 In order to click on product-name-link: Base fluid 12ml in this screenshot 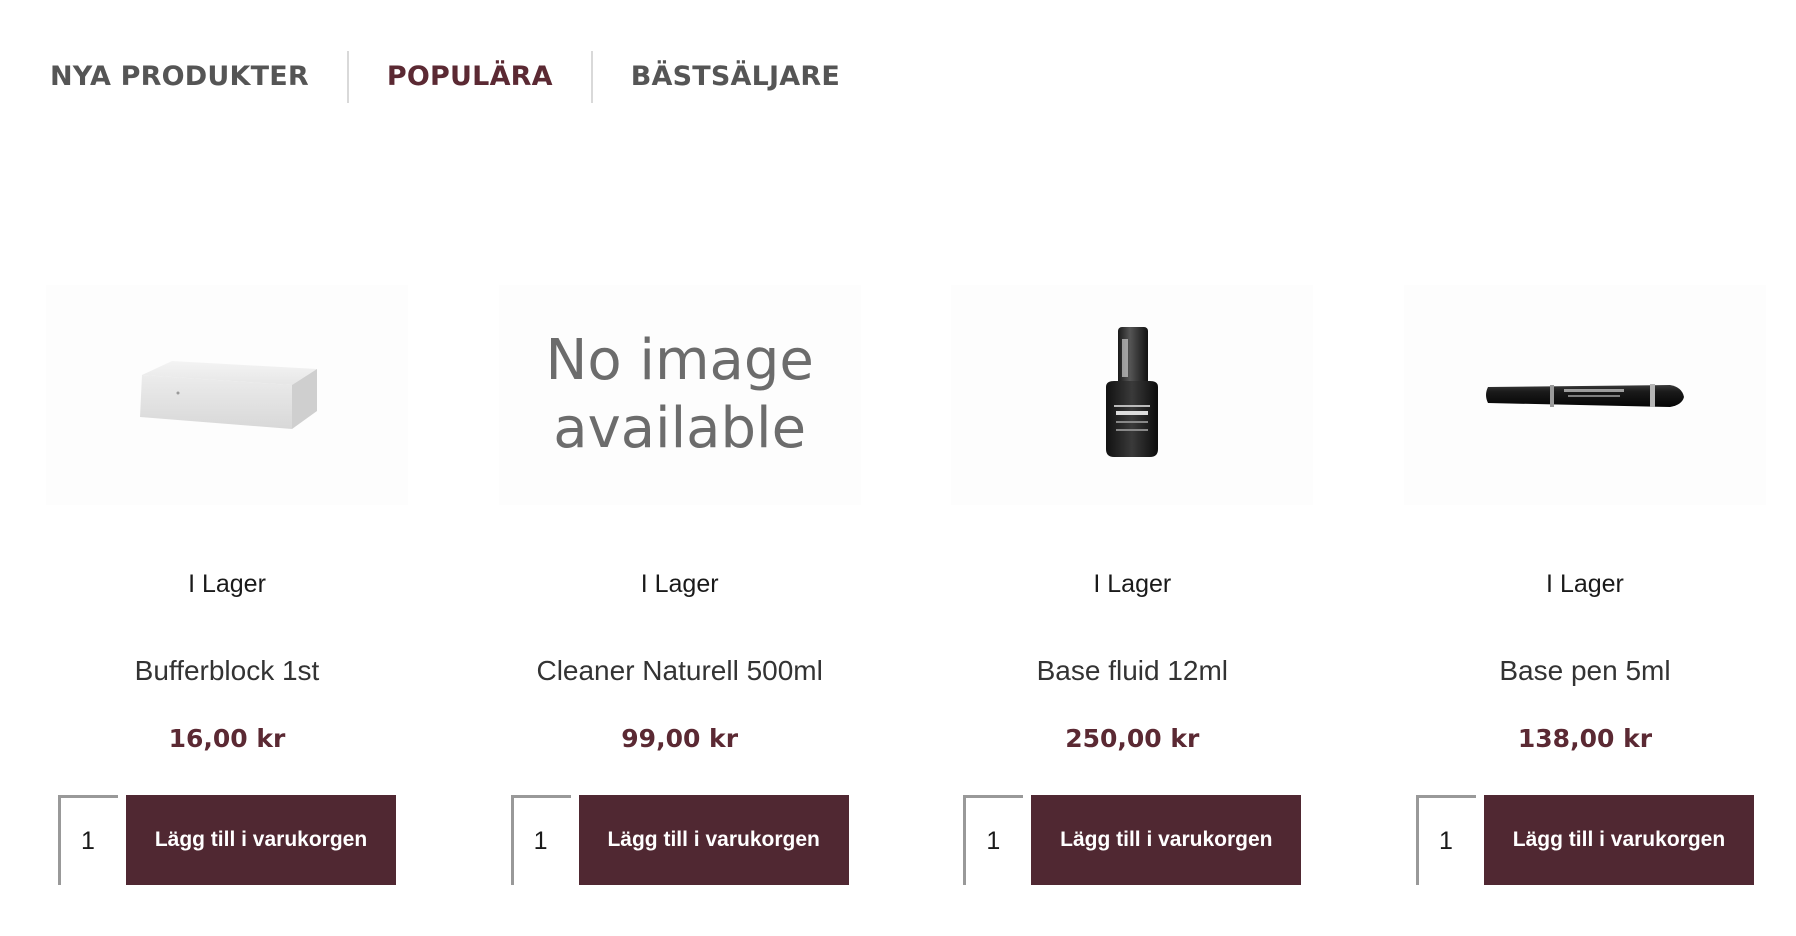, I will do `click(1132, 671)`.